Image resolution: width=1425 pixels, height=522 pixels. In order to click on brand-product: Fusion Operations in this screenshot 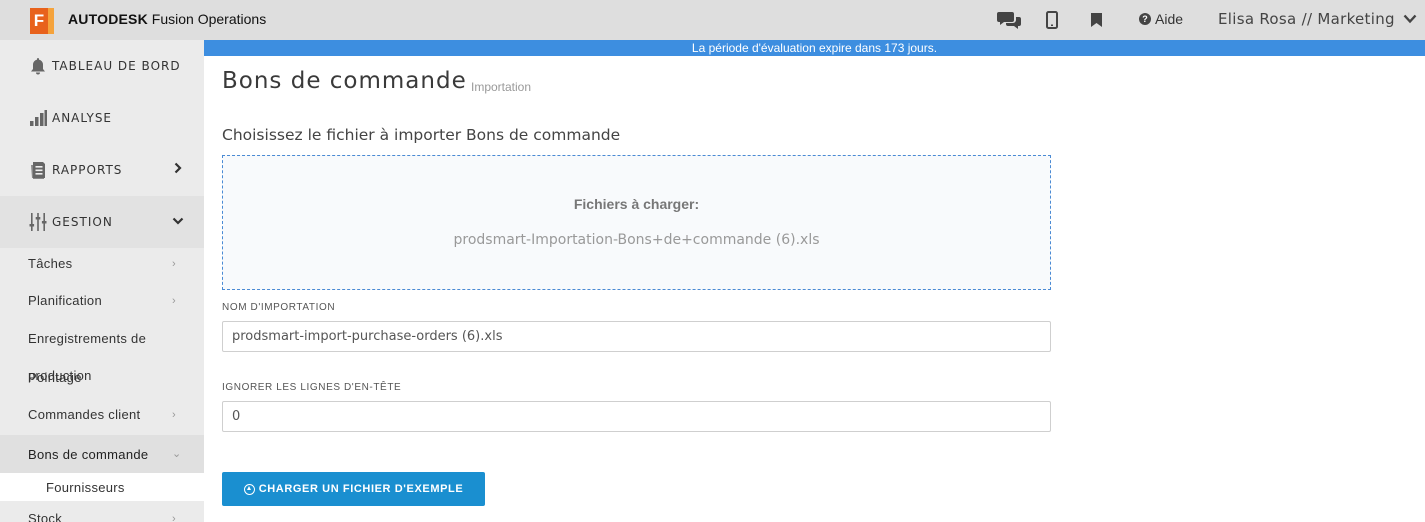, I will do `click(209, 19)`.